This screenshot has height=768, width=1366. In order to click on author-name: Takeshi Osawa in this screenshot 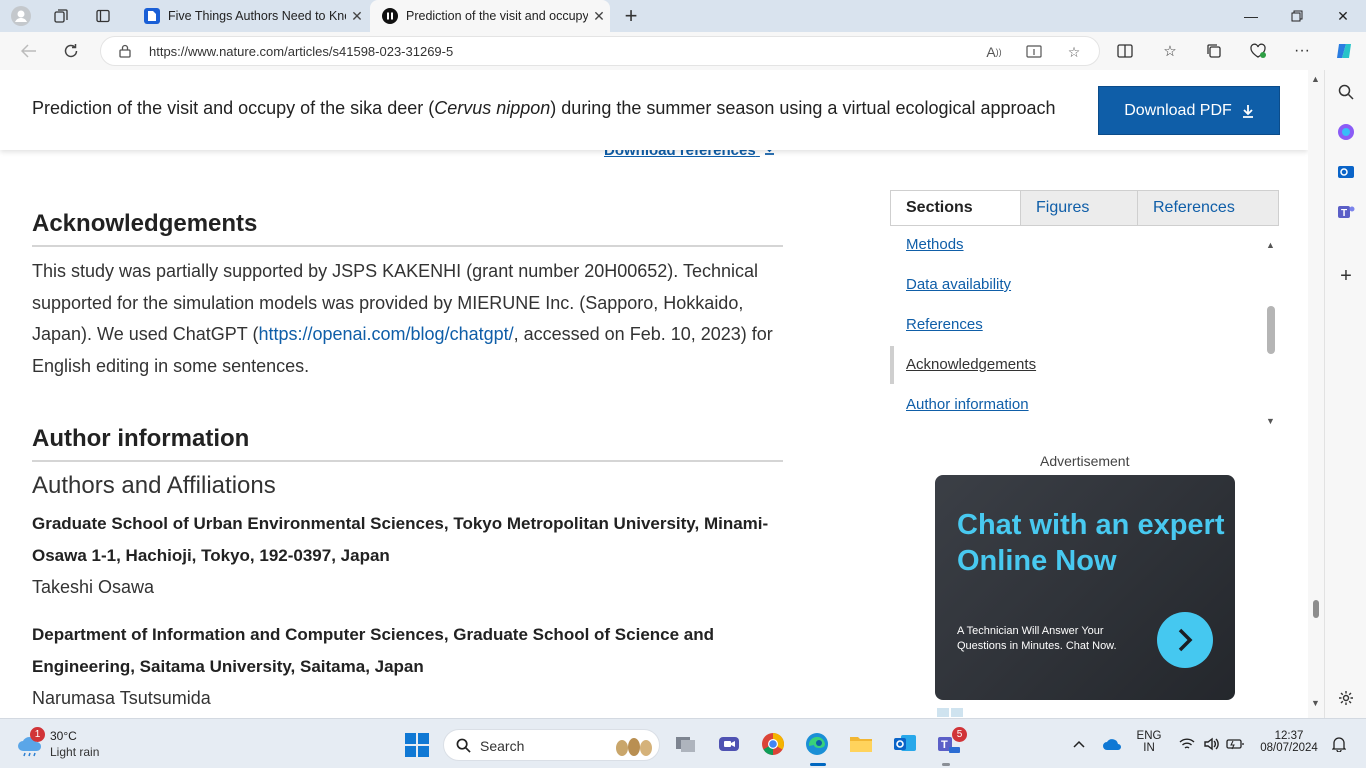, I will do `click(93, 587)`.